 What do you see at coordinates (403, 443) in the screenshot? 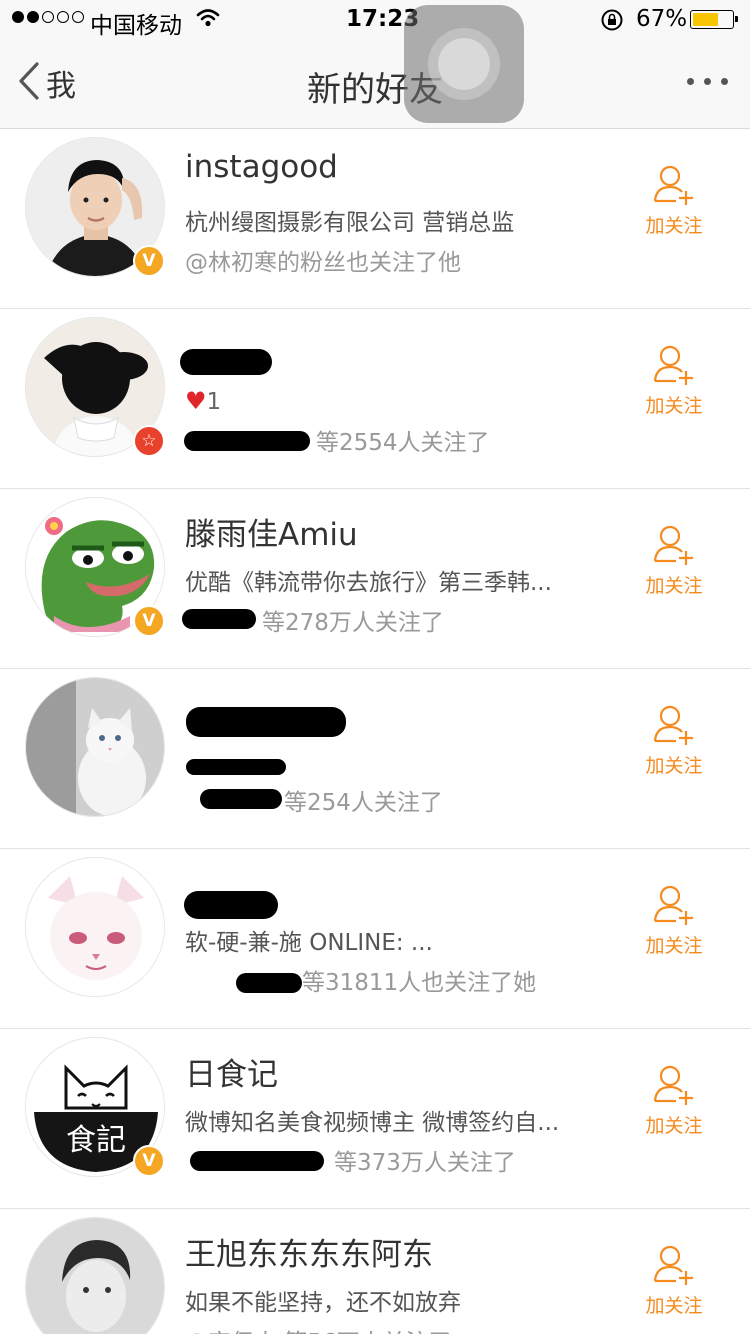
I see `mutual-followers: 等2554人关注了` at bounding box center [403, 443].